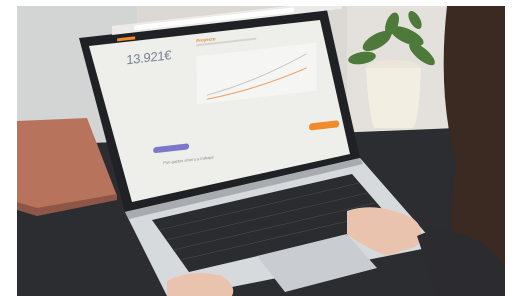 This screenshot has height=296, width=523. I want to click on app-logo, so click(126, 39).